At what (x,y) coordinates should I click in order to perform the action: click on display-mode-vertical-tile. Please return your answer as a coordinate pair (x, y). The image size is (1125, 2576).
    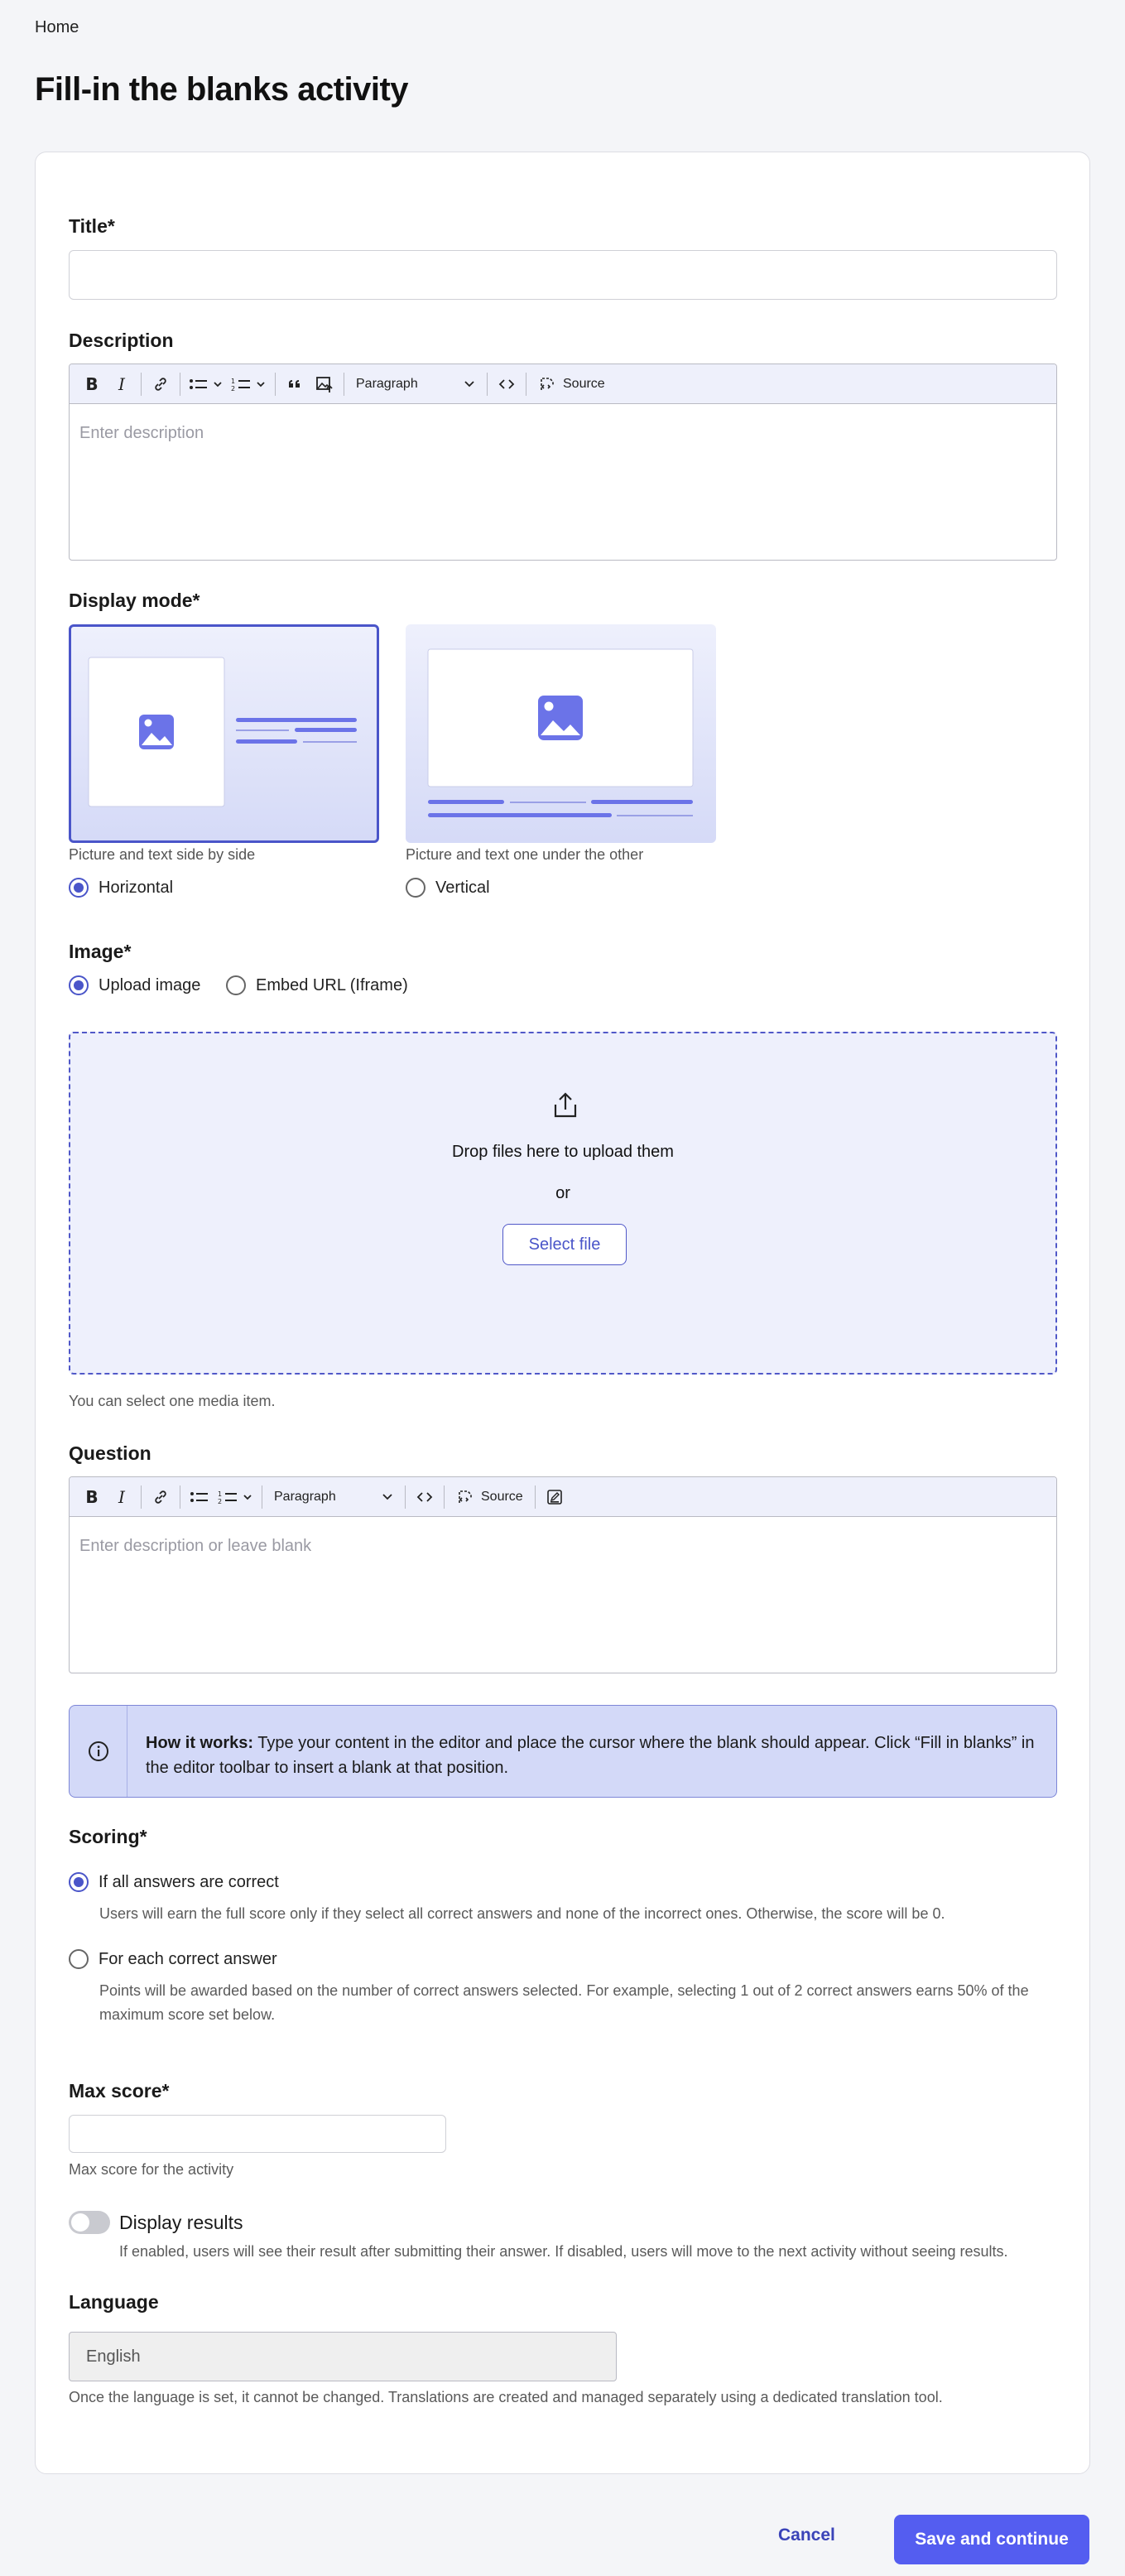
    Looking at the image, I should click on (561, 733).